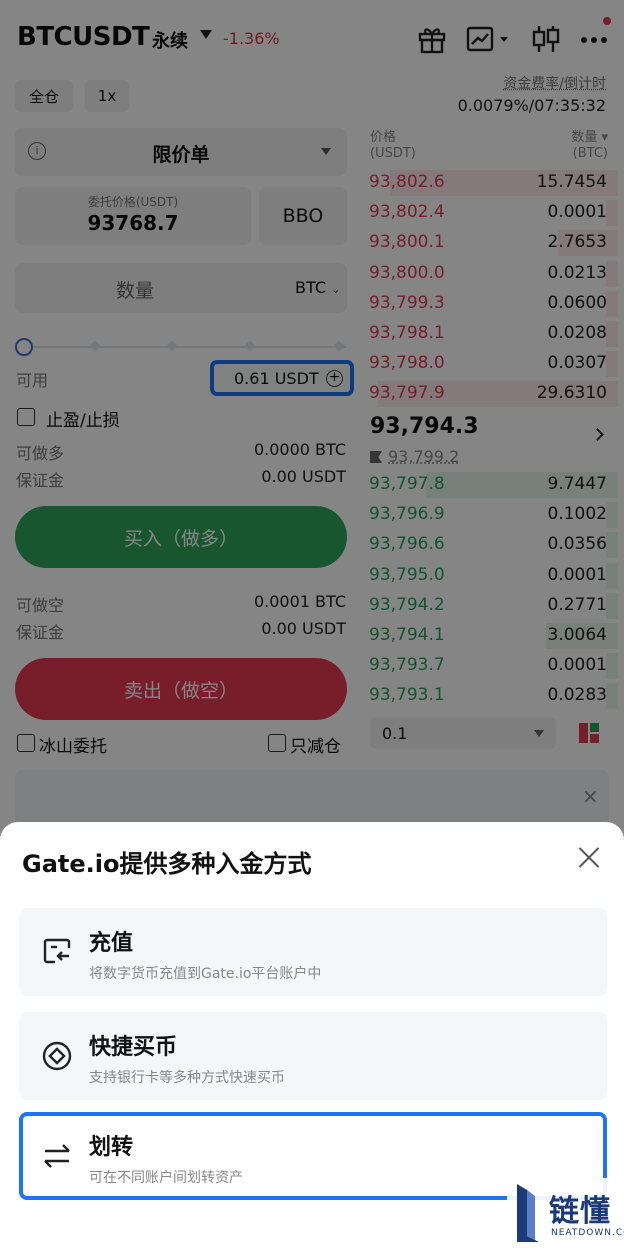 This screenshot has width=624, height=1248. Describe the element at coordinates (57, 952) in the screenshot. I see `deposit-icon` at that location.